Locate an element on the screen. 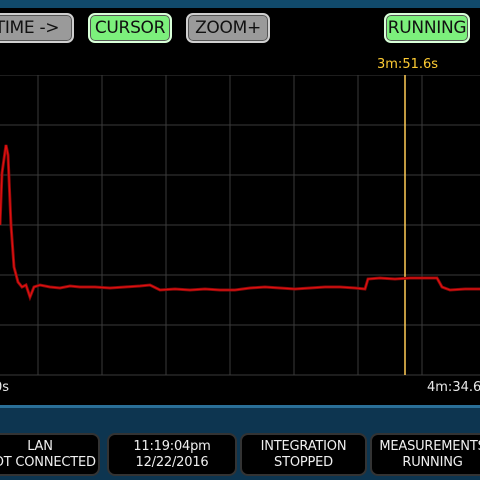 Image resolution: width=480 pixels, height=480 pixels. x-axis-start-label: 0s is located at coordinates (5, 387).